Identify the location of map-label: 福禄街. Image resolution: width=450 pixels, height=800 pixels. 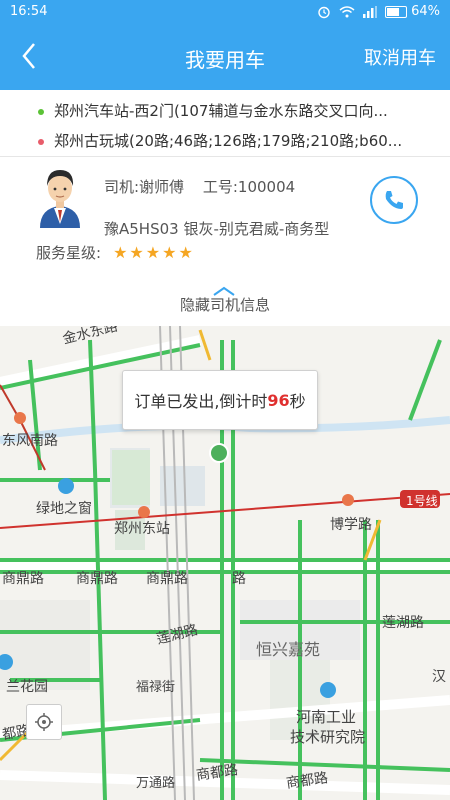
(156, 687).